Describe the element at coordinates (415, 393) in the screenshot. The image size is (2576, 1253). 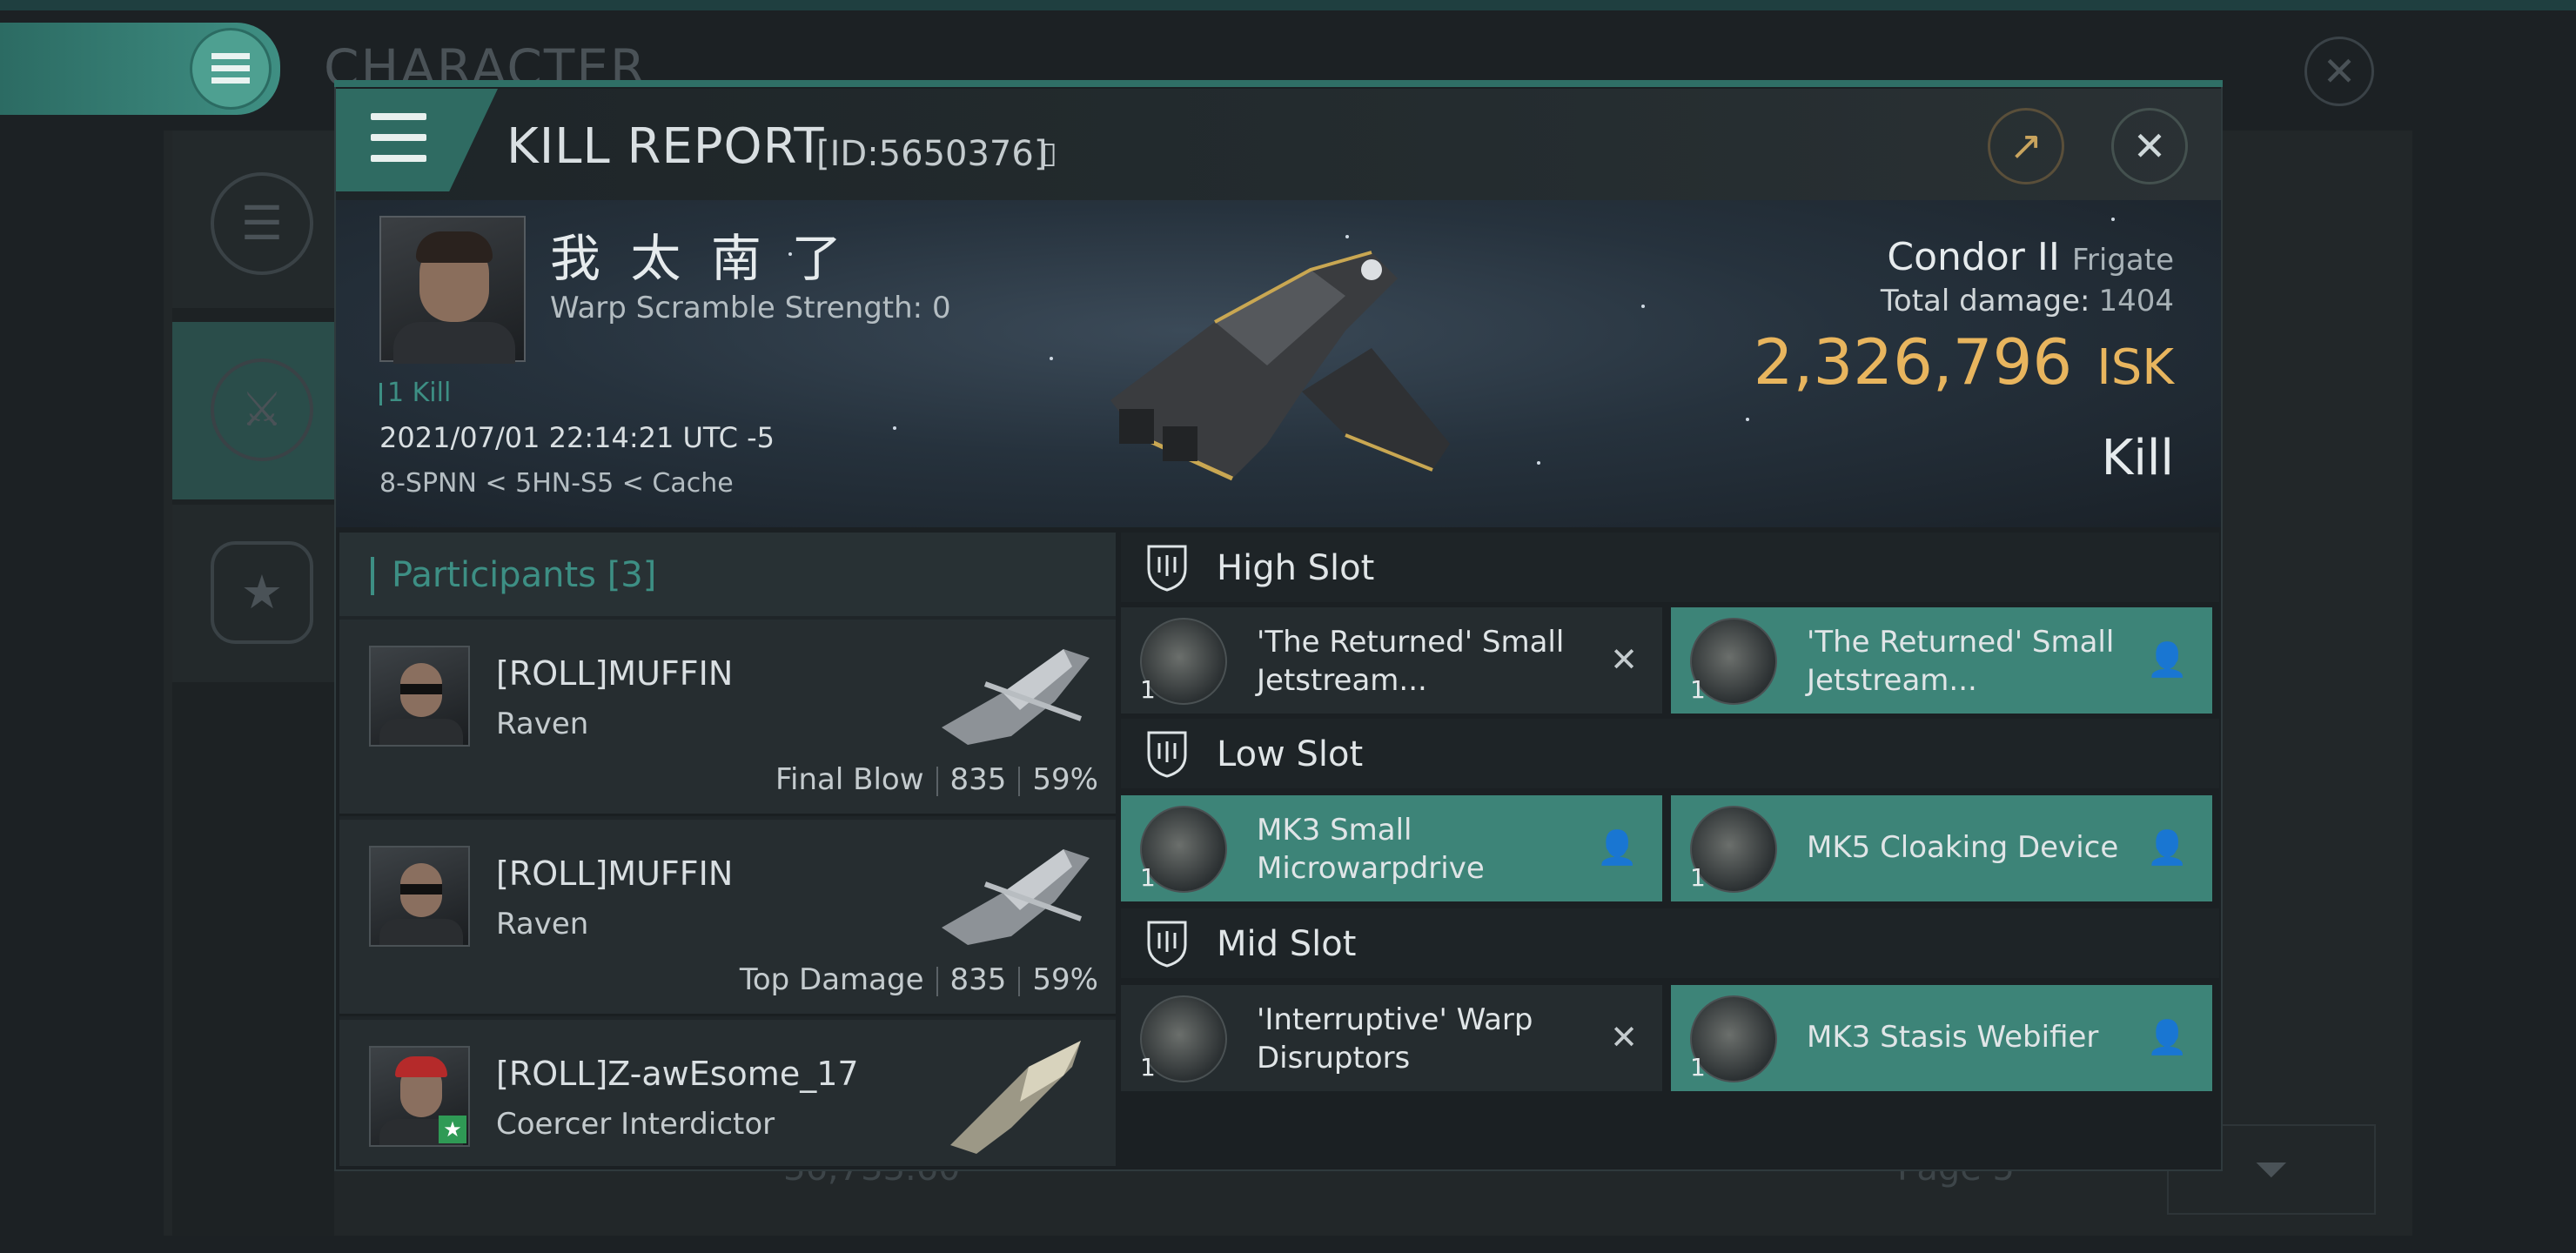
I see `victim-kill-count: 1 Kill` at that location.